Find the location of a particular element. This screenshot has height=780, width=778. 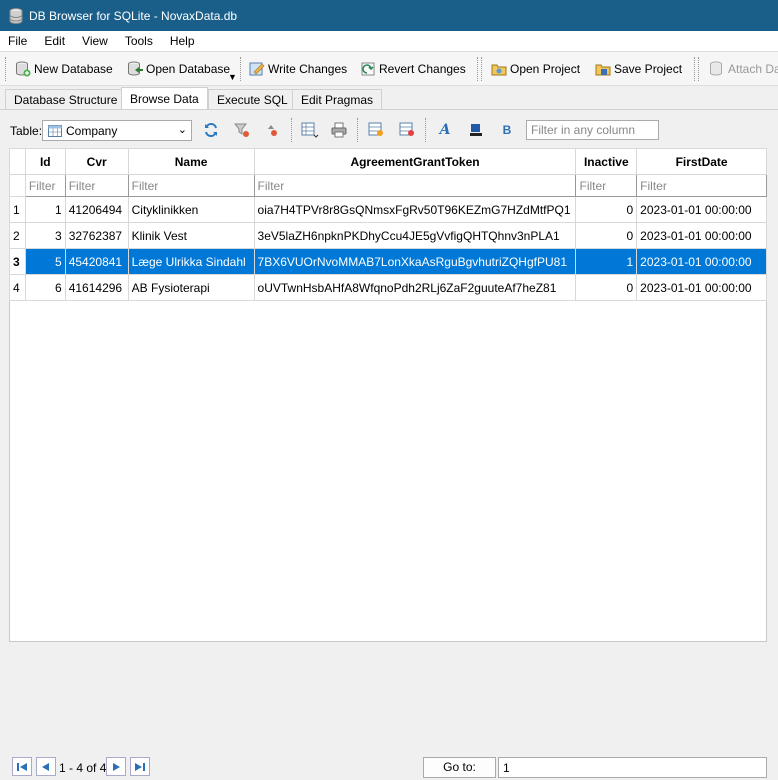

font-button: A is located at coordinates (445, 130).